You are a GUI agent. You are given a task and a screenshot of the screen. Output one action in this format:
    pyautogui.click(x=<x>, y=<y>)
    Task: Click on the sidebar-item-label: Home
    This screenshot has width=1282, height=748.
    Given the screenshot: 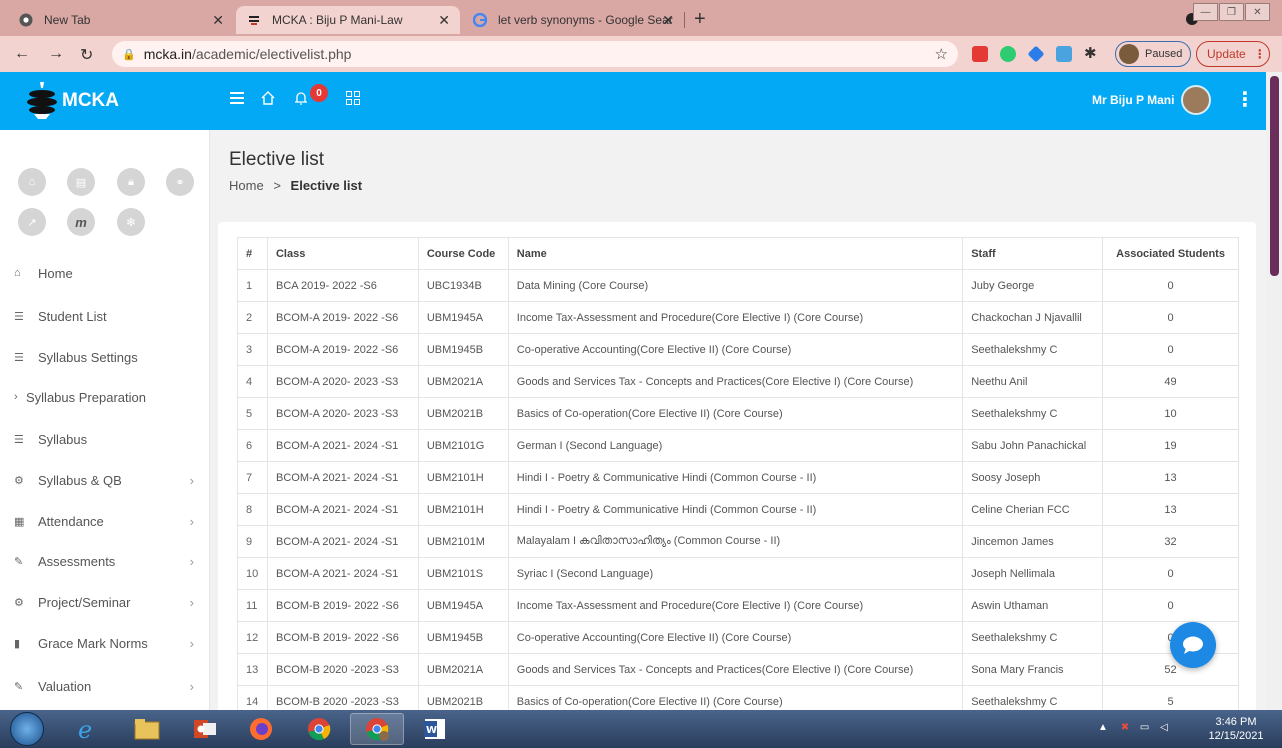 What is the action you would take?
    pyautogui.click(x=55, y=273)
    